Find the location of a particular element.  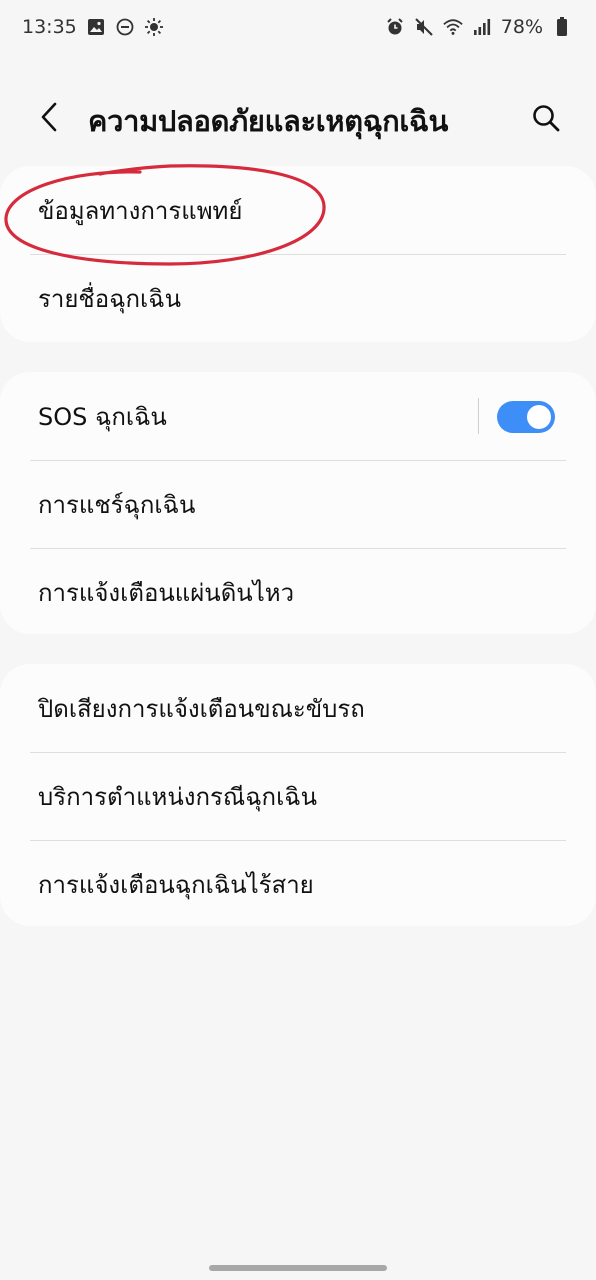

list-item-wireless-alerts: การแจ้งเตือนฉุกเฉินไร้สาย is located at coordinates (298, 884).